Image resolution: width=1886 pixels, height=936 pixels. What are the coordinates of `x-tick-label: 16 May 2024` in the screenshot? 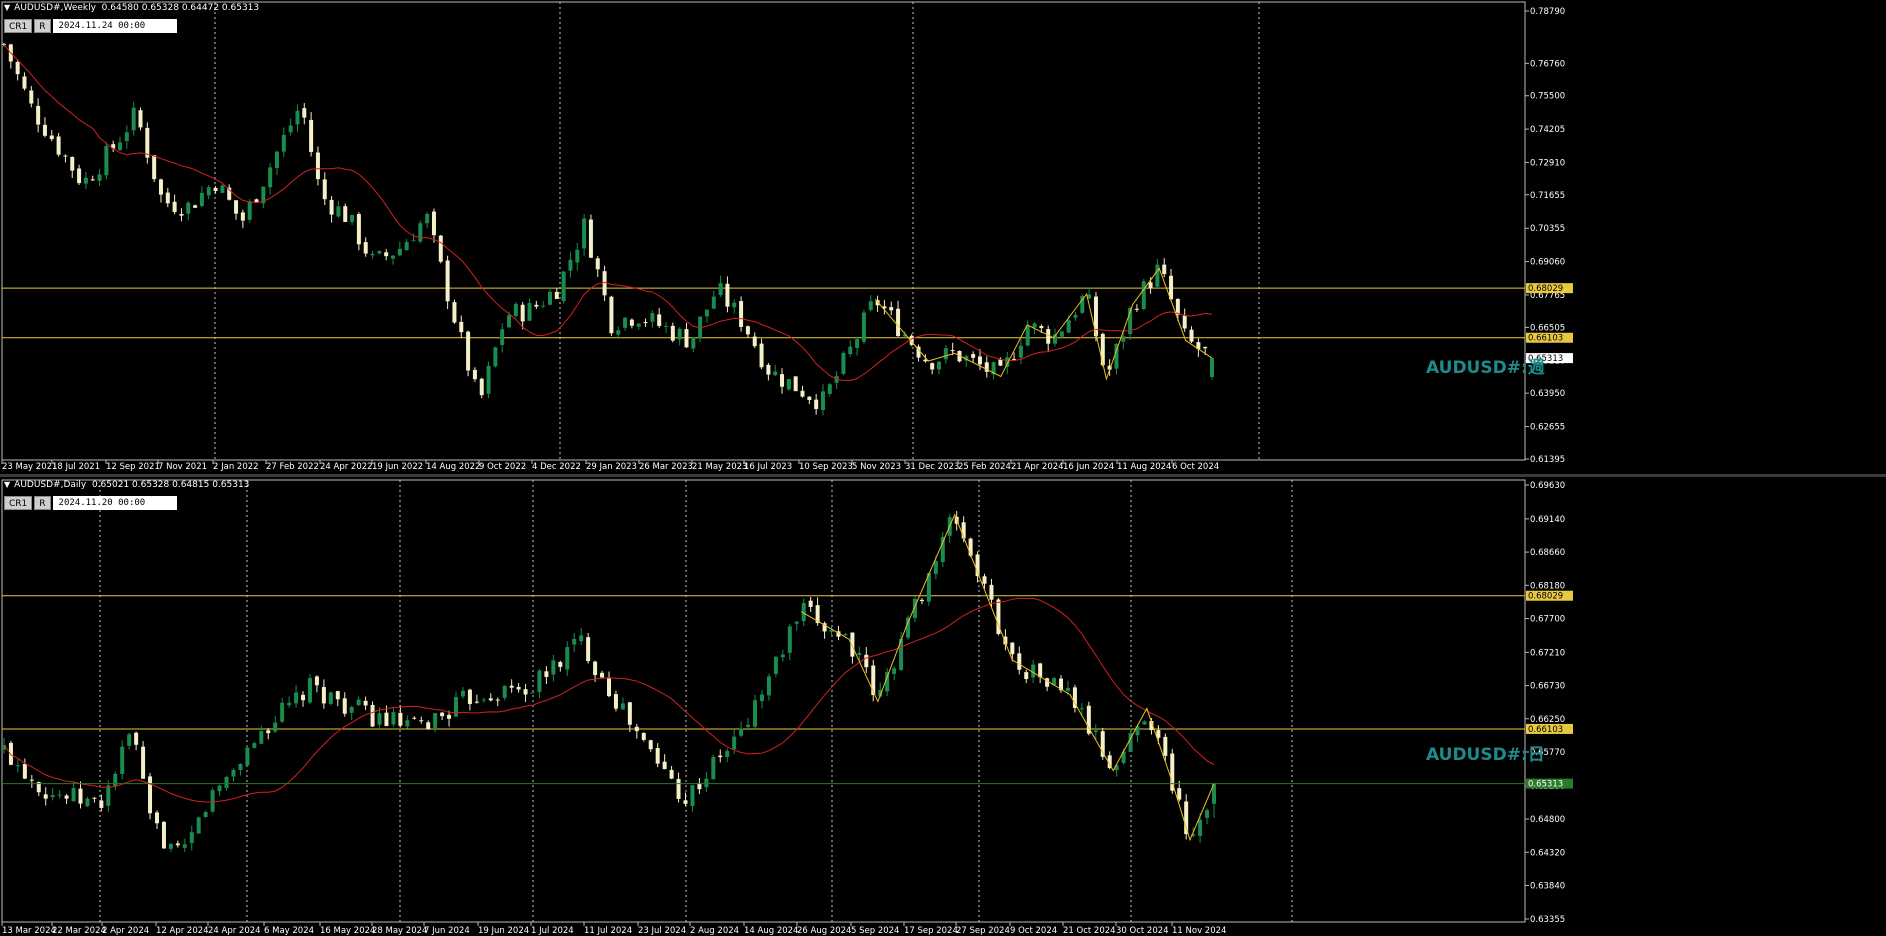 It's located at (347, 931).